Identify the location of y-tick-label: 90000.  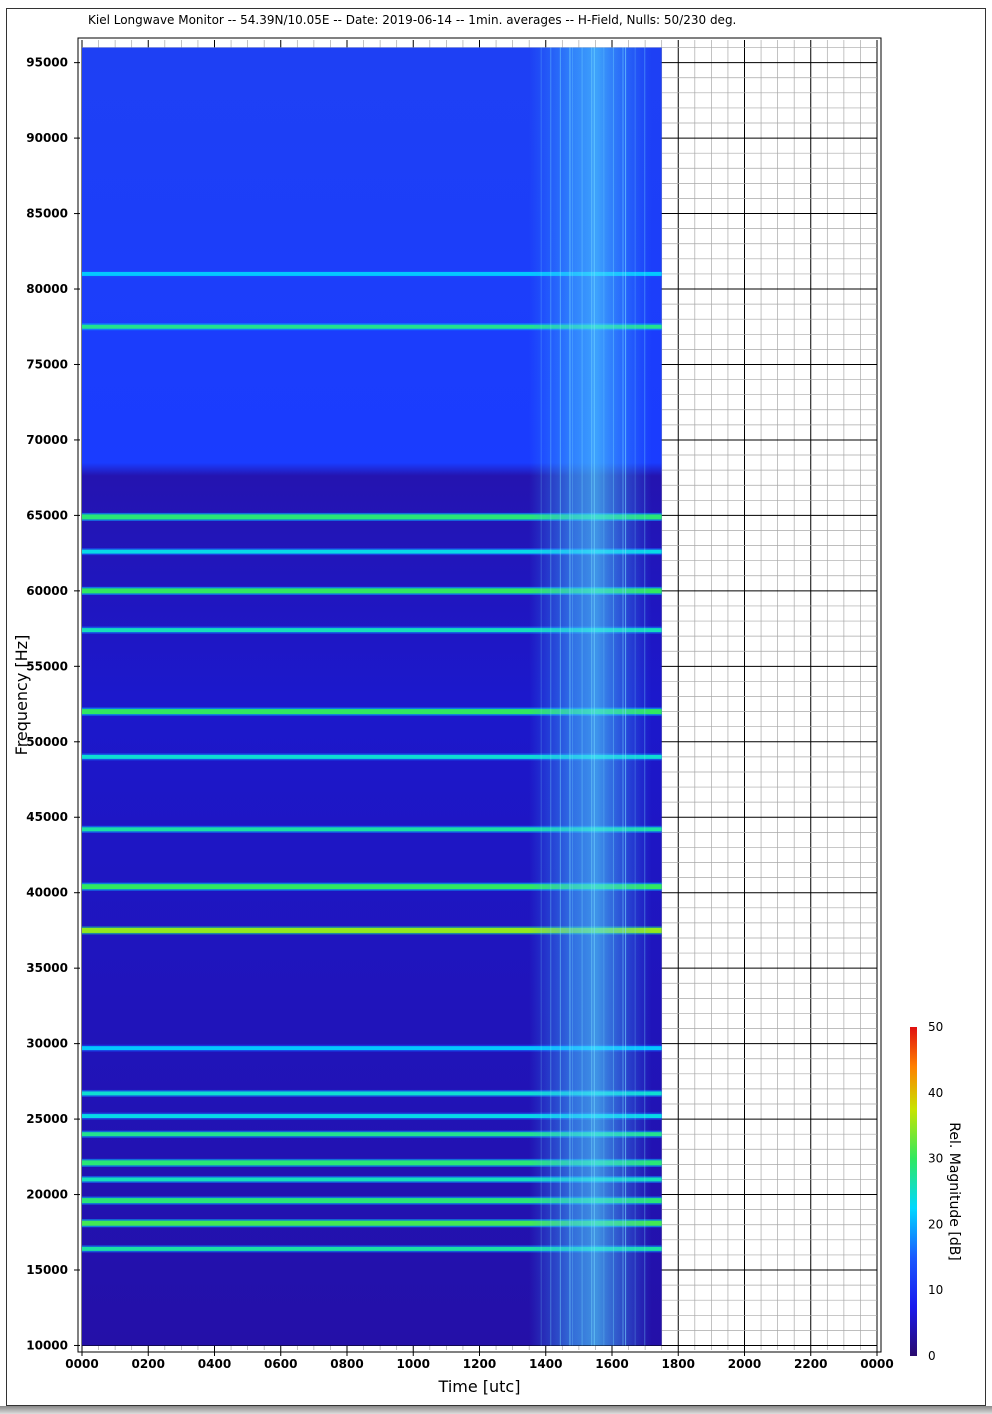
(47, 138).